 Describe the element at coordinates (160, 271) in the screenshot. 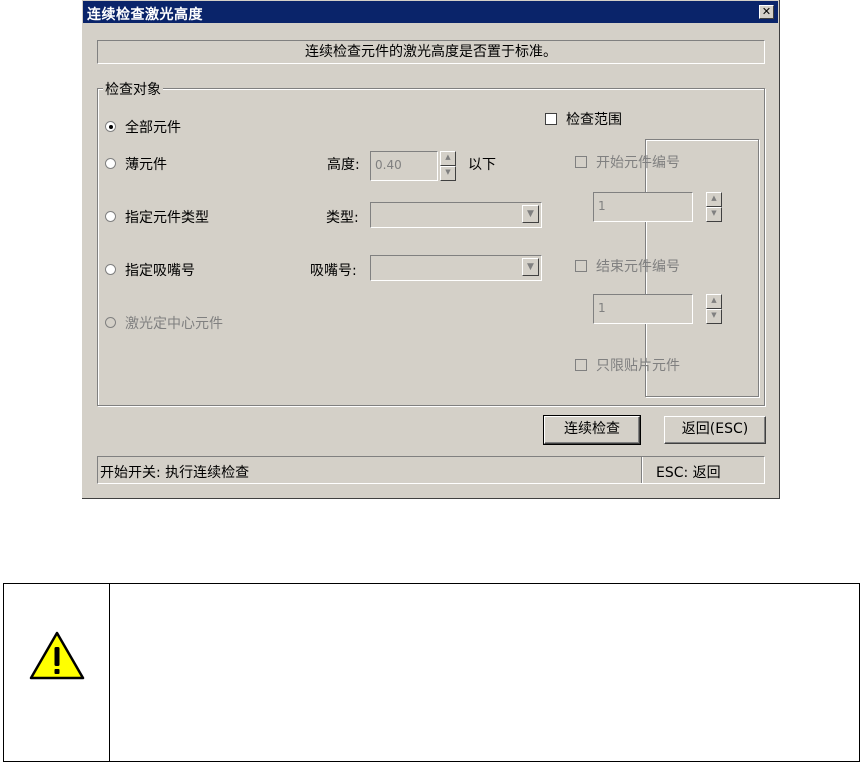

I see `radio-label: 指定吸嘴号` at that location.